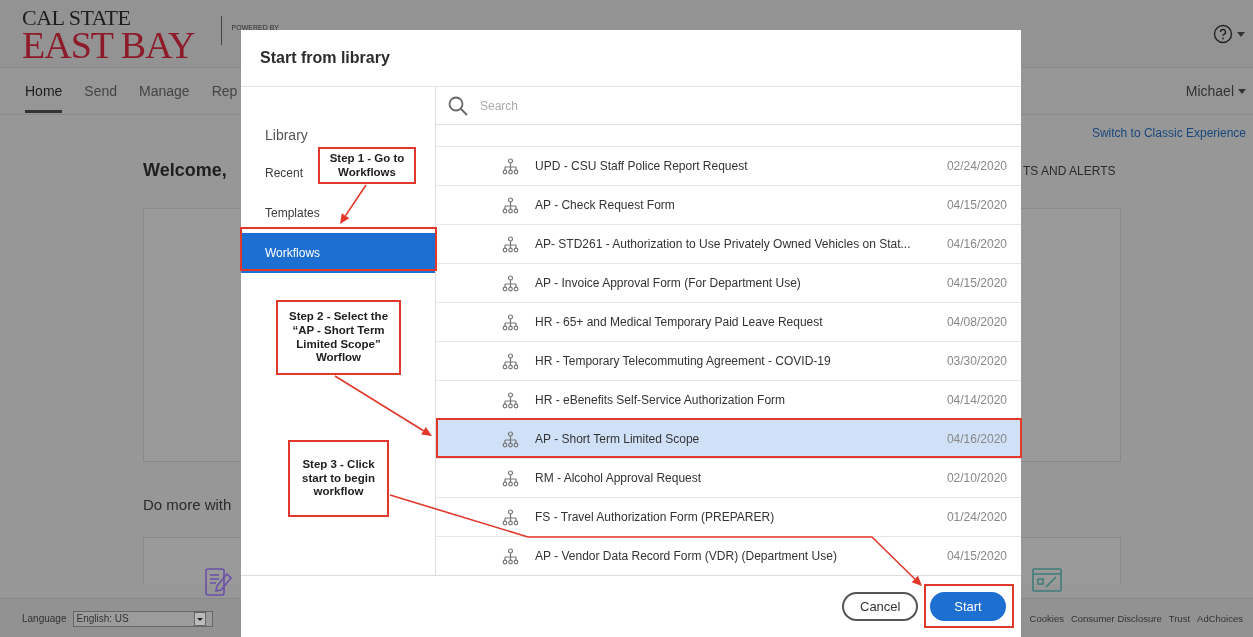 The height and width of the screenshot is (637, 1253). What do you see at coordinates (683, 361) in the screenshot?
I see `workflow-name: HR - Temporary Telecommuting Agreement - COVID-19` at bounding box center [683, 361].